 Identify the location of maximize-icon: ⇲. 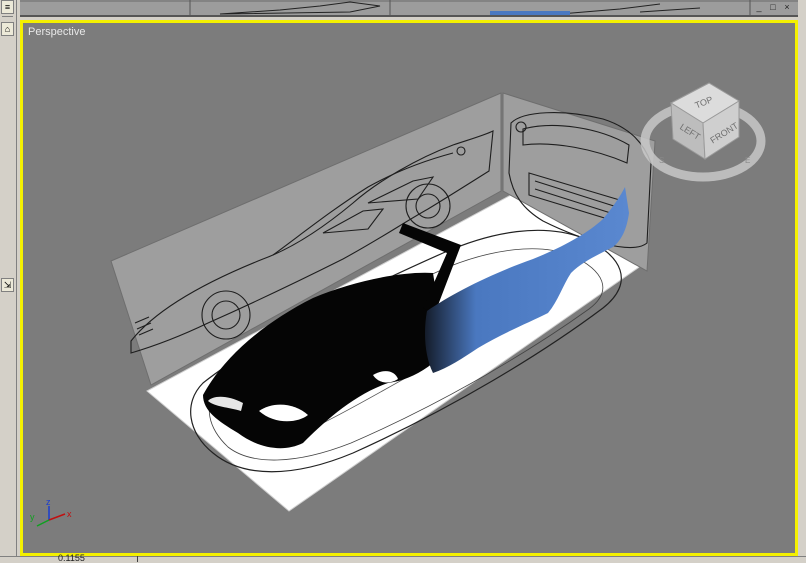
(7, 285).